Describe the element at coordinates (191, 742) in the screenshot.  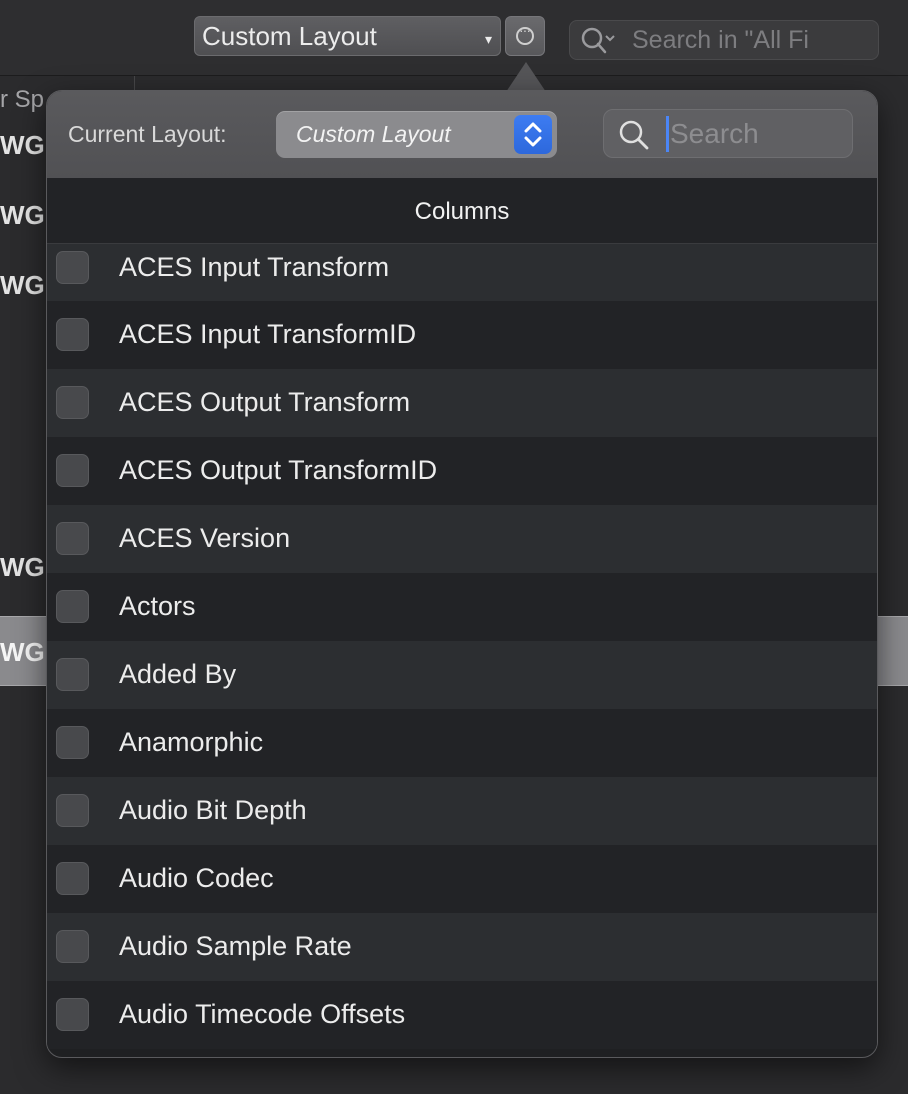
I see `column-label: Anamorphic` at that location.